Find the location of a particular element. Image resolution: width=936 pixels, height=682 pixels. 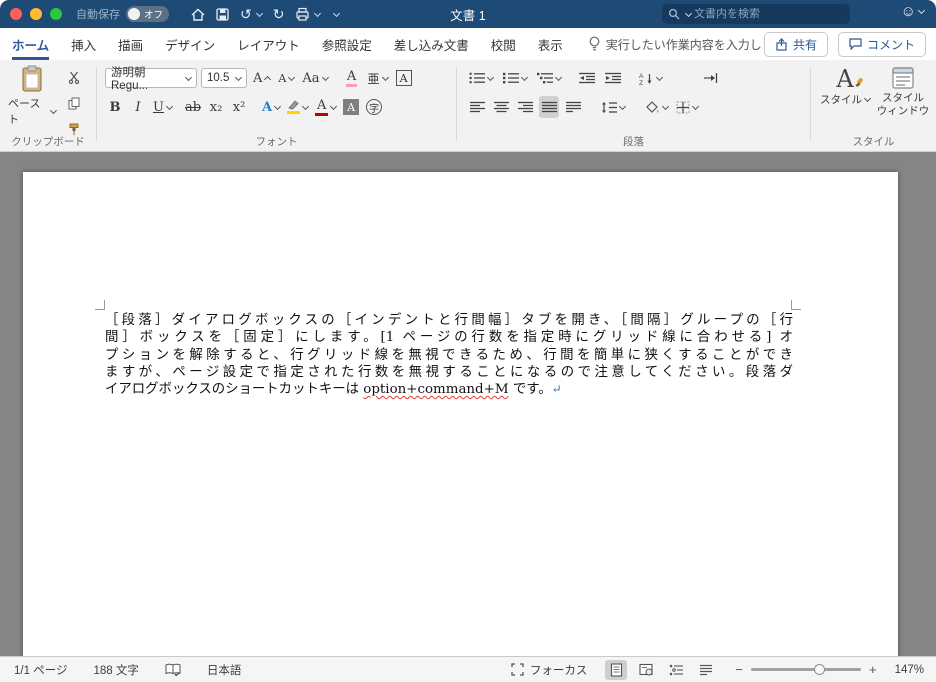

tab-design: デザイン is located at coordinates (190, 44).